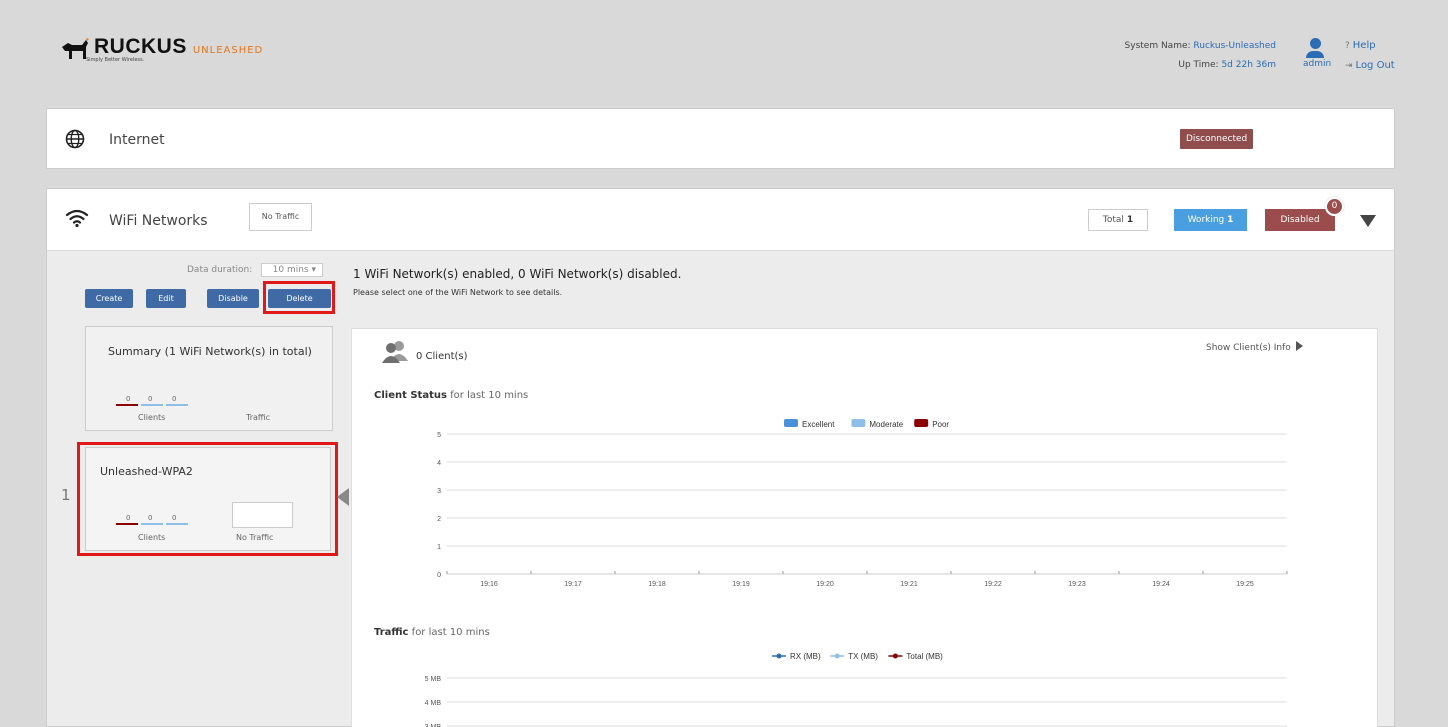  I want to click on working-filter-button: Working 1, so click(1210, 220).